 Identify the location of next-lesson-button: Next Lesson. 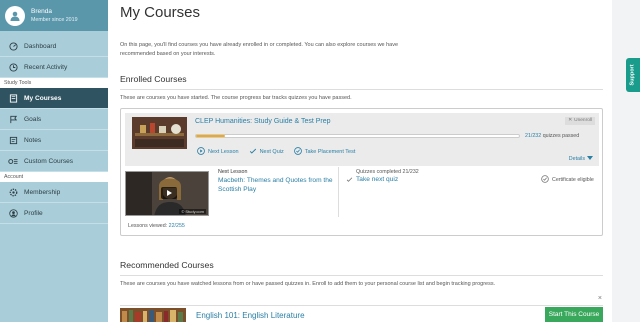
(218, 152).